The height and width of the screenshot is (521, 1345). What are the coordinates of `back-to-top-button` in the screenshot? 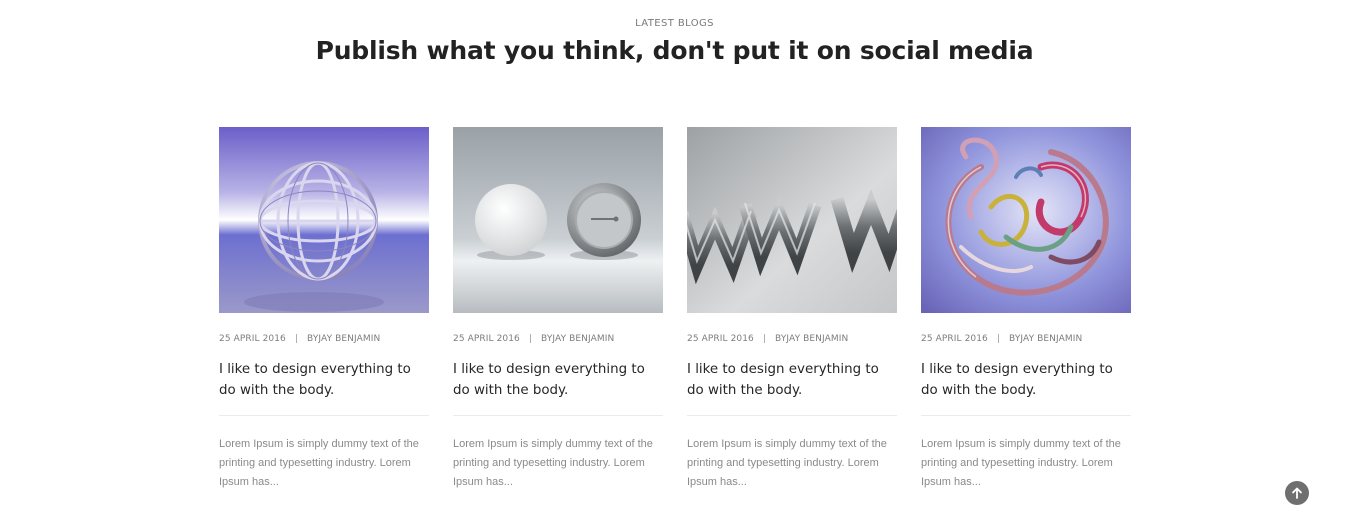 It's located at (1297, 493).